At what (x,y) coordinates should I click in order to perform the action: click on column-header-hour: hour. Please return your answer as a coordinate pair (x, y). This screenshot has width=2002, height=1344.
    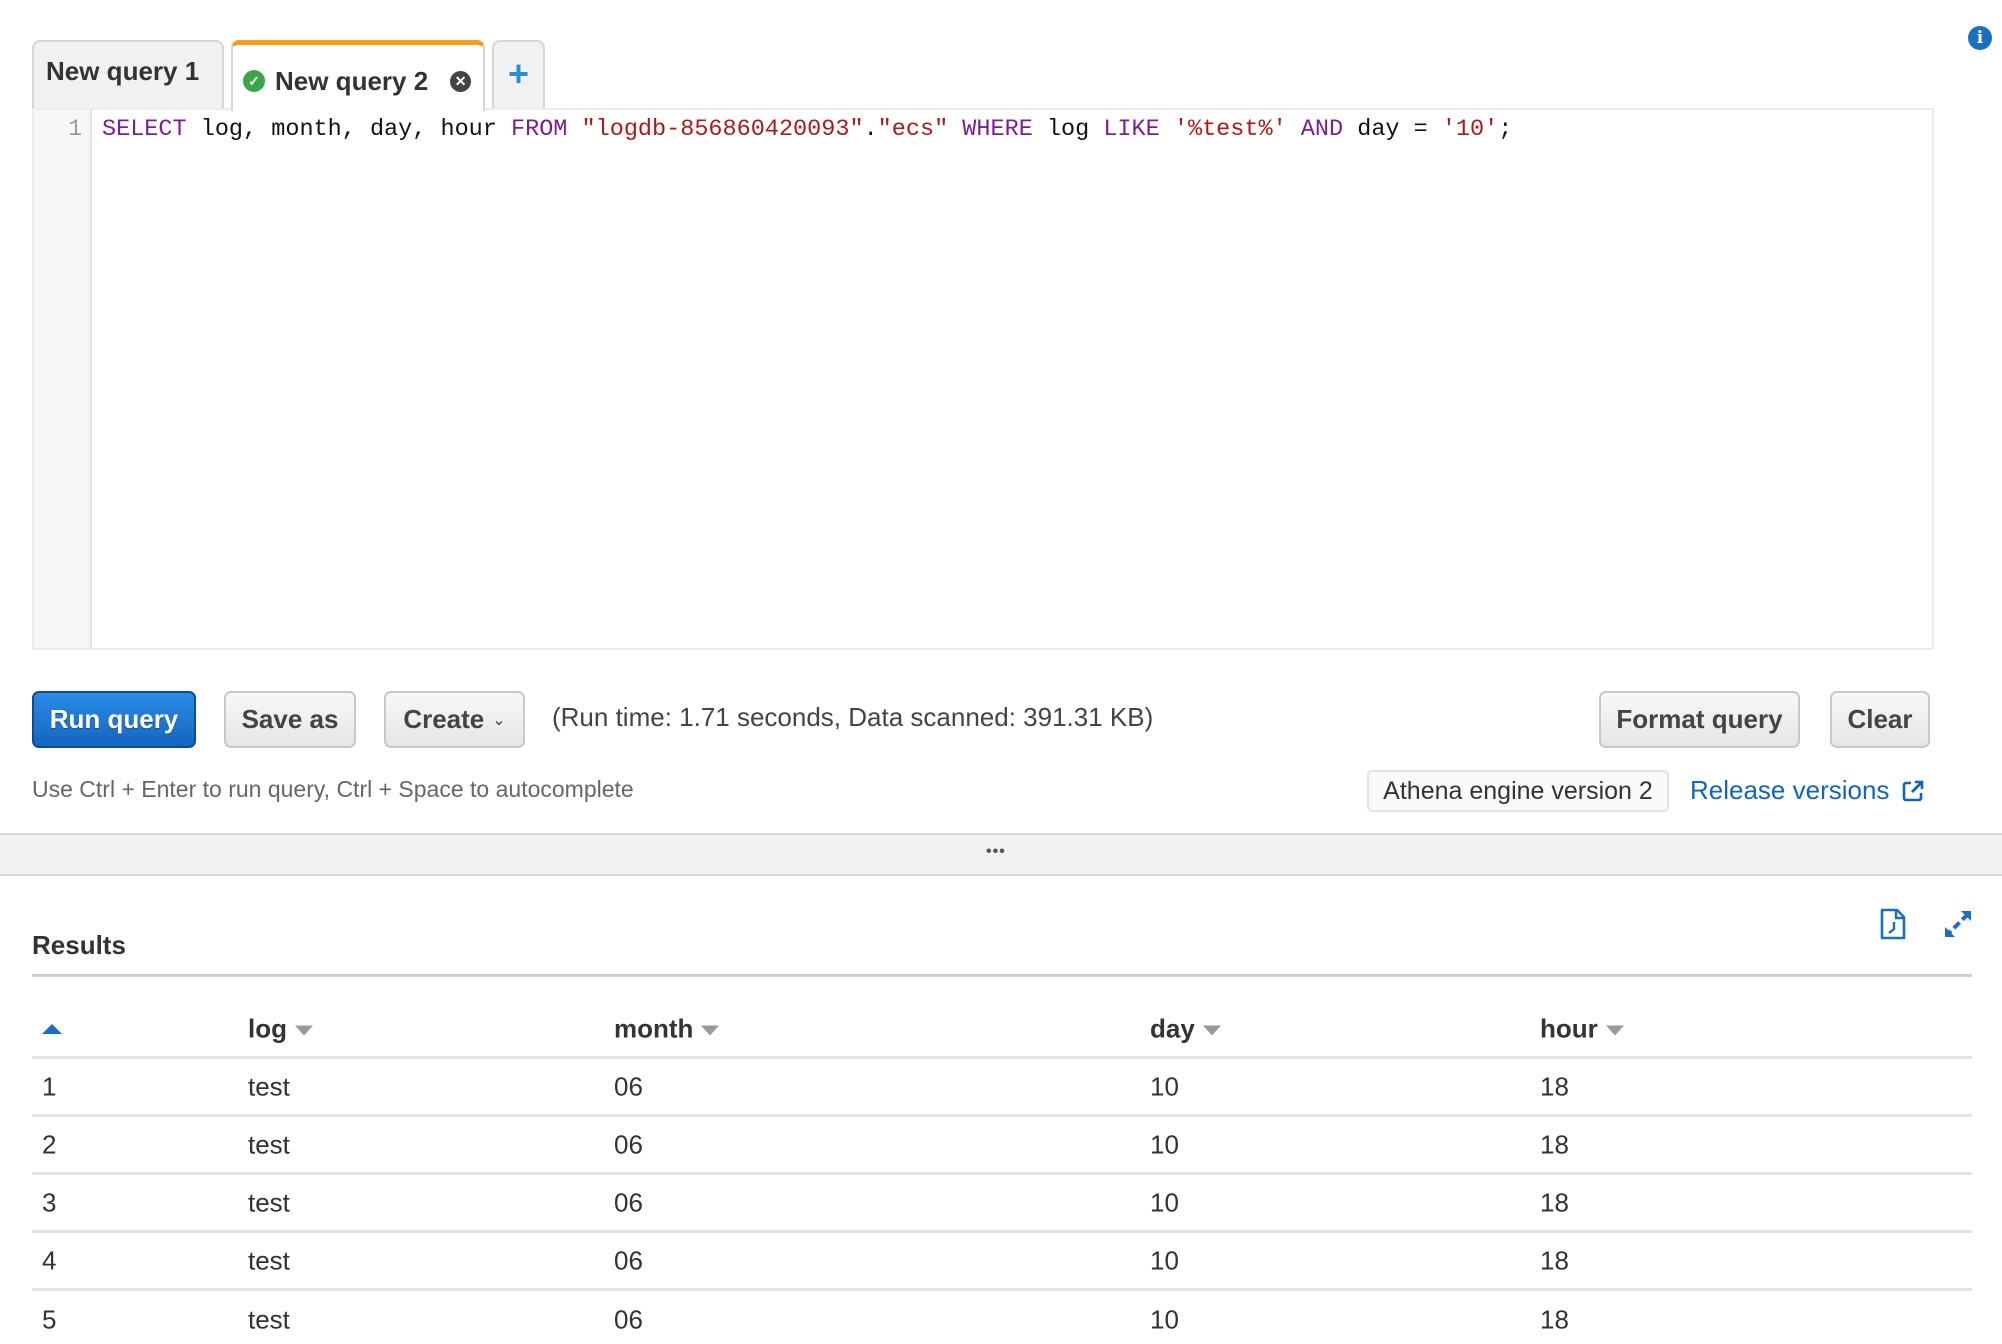
    Looking at the image, I should click on (1582, 1029).